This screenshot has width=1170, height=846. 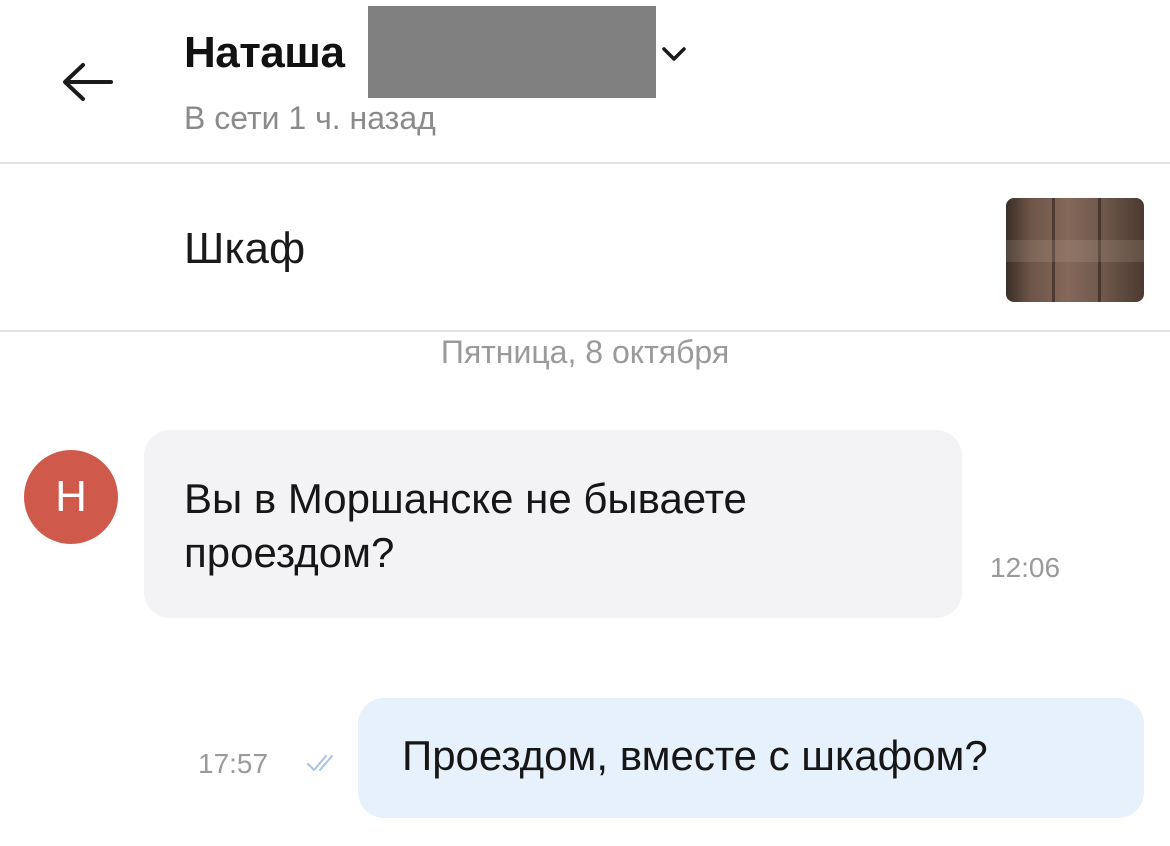 I want to click on redaction-box, so click(x=512, y=52).